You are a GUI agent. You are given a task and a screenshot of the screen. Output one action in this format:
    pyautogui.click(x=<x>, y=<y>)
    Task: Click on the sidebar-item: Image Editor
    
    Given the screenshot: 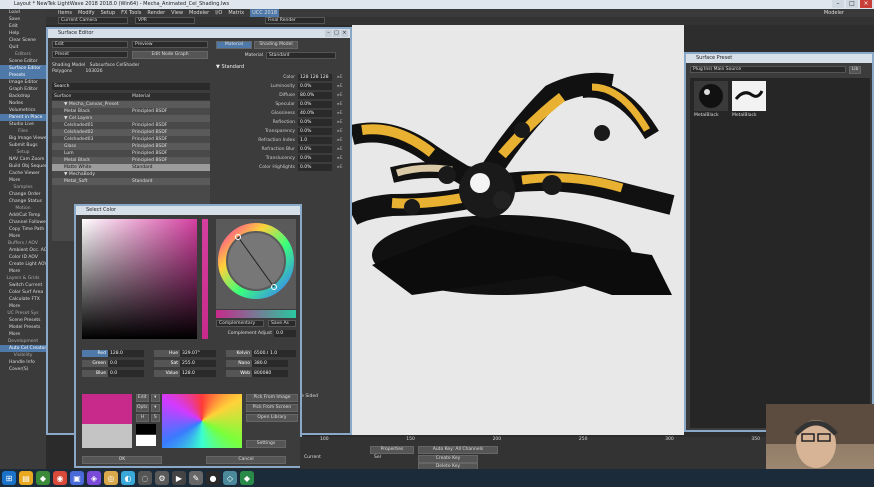 What is the action you would take?
    pyautogui.click(x=23, y=82)
    